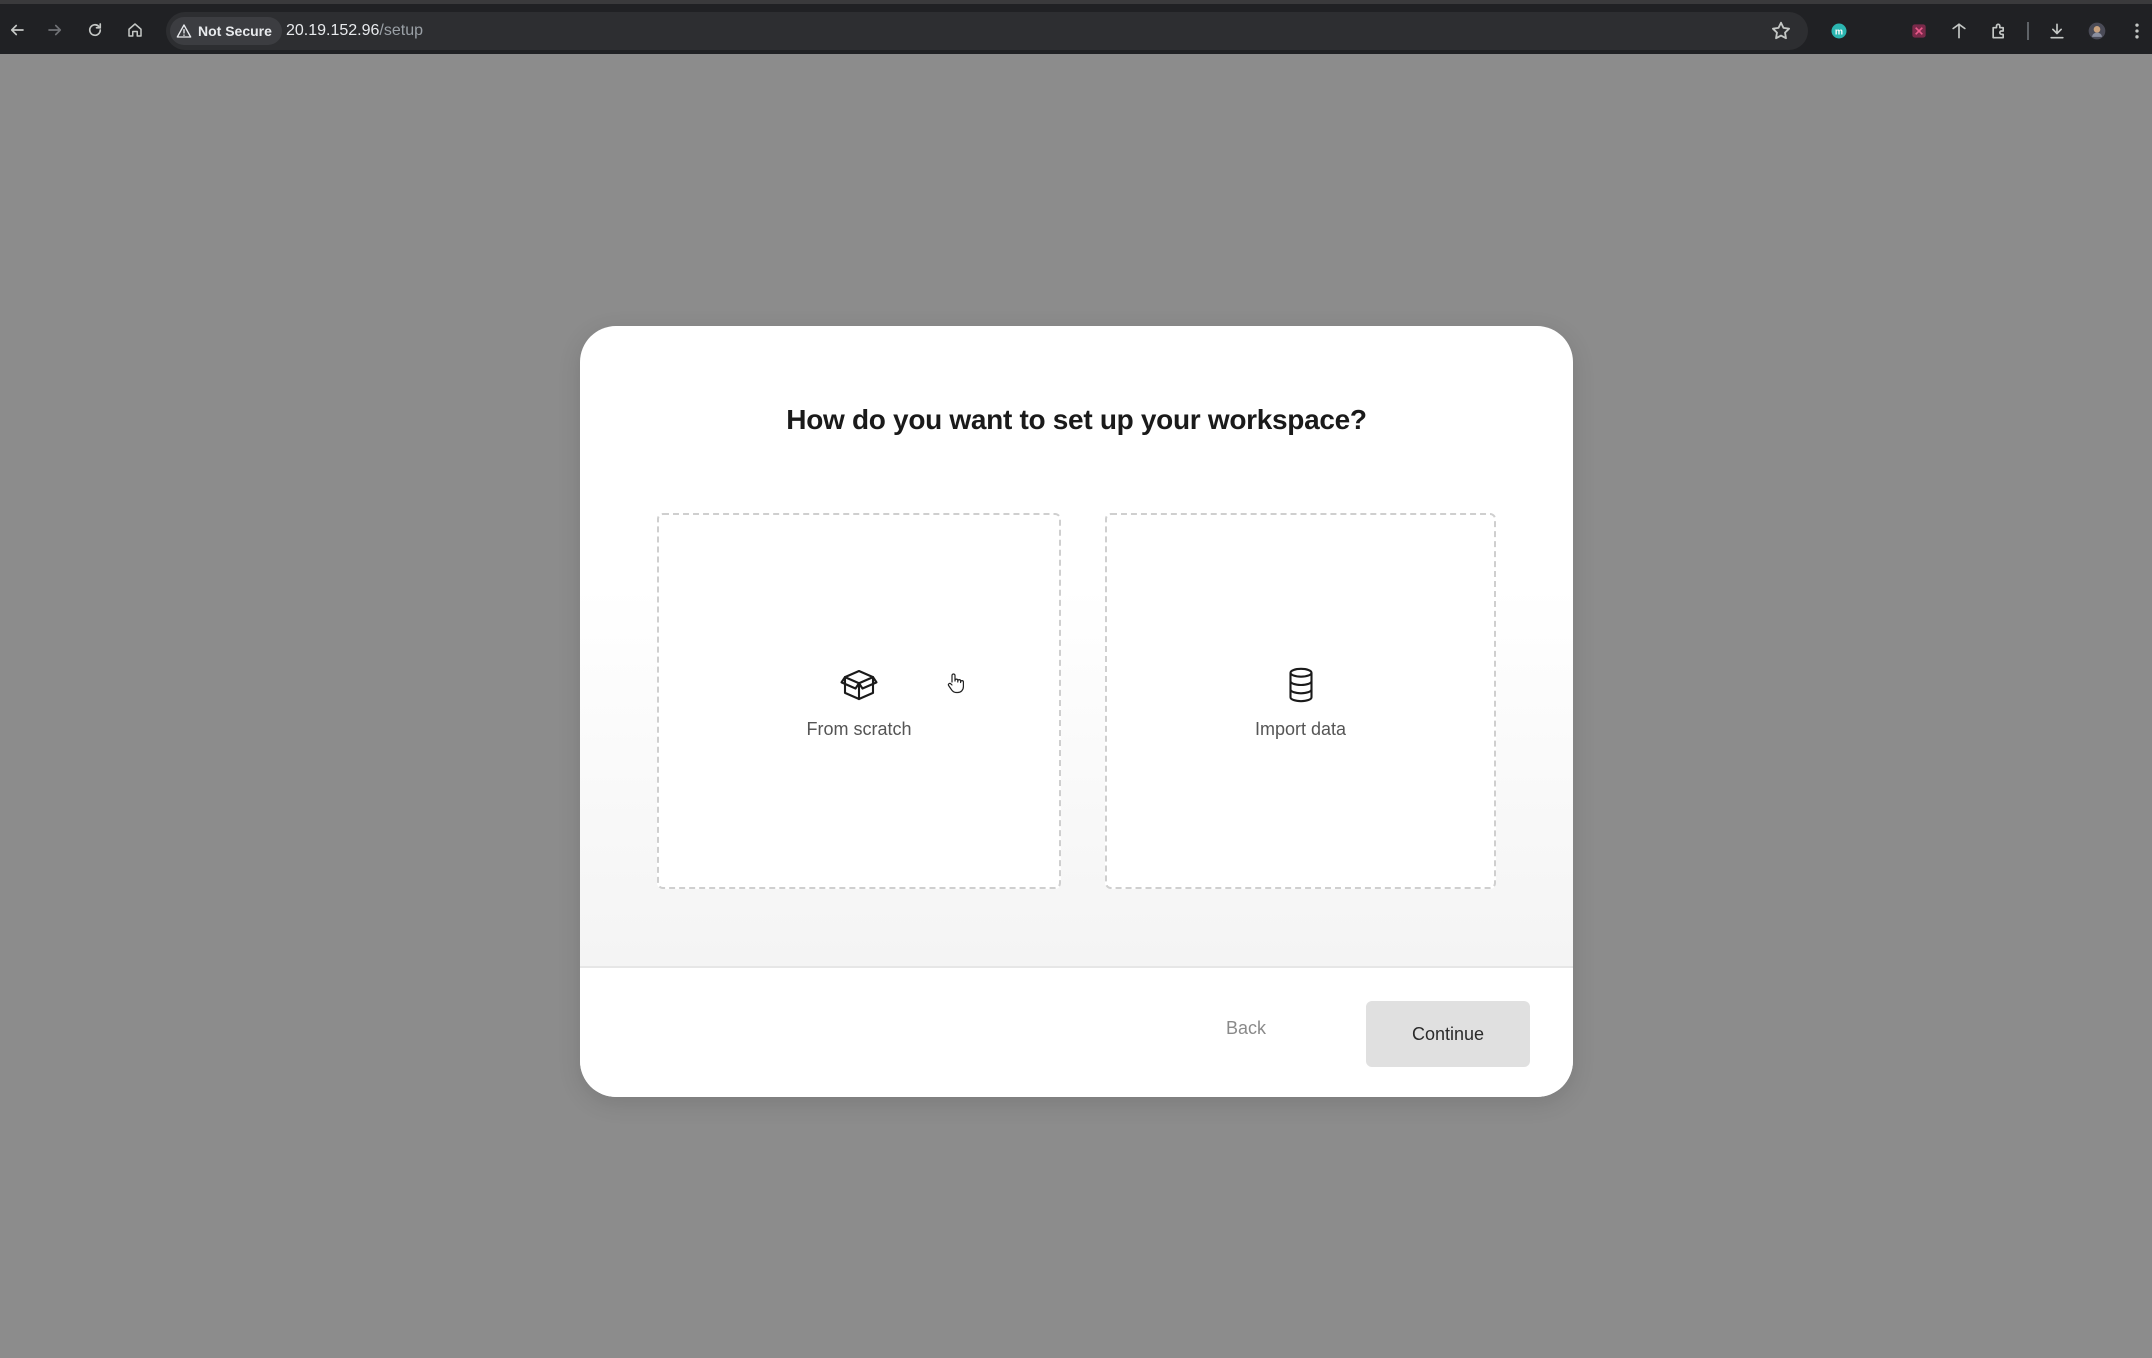 Image resolution: width=2152 pixels, height=1358 pixels. I want to click on extension-m-icon: m, so click(1839, 31).